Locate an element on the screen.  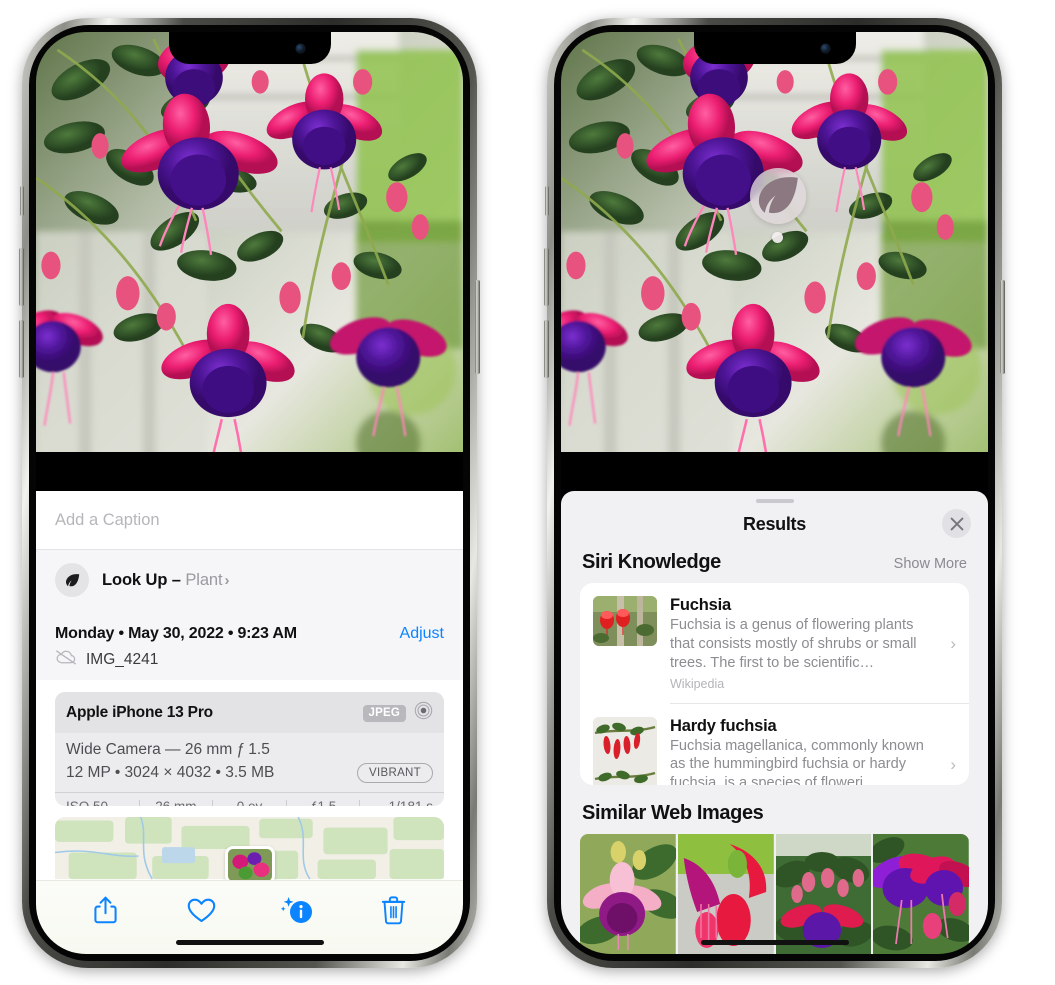
photo-date: Monday • May 30, 2022 • 9:23 AM is located at coordinates (176, 634).